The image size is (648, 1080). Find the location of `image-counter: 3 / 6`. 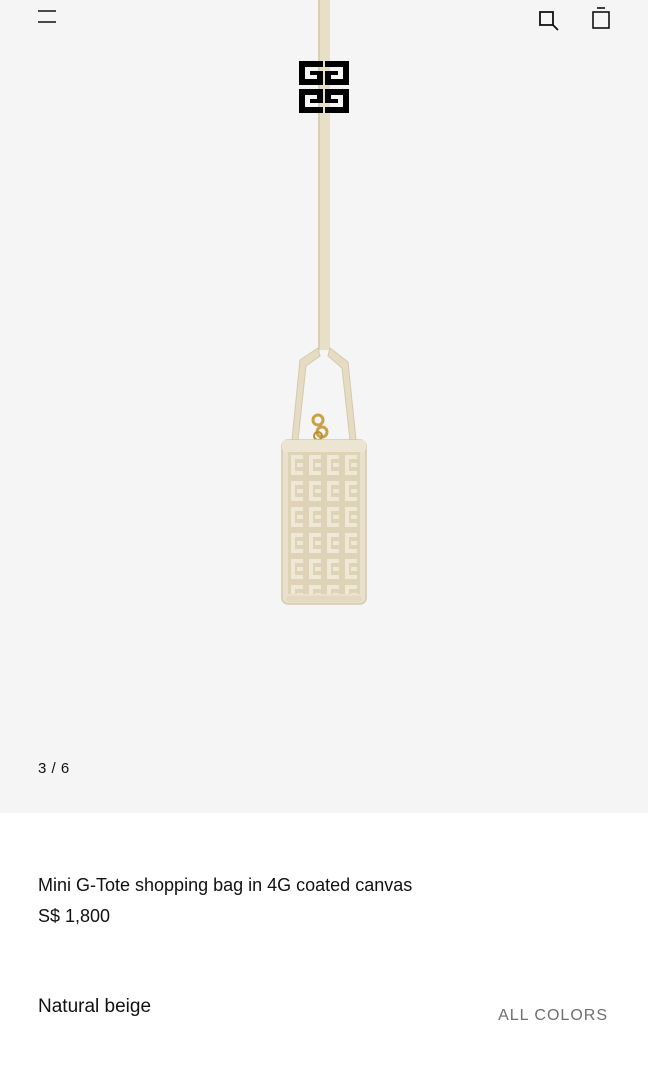

image-counter: 3 / 6 is located at coordinates (54, 768).